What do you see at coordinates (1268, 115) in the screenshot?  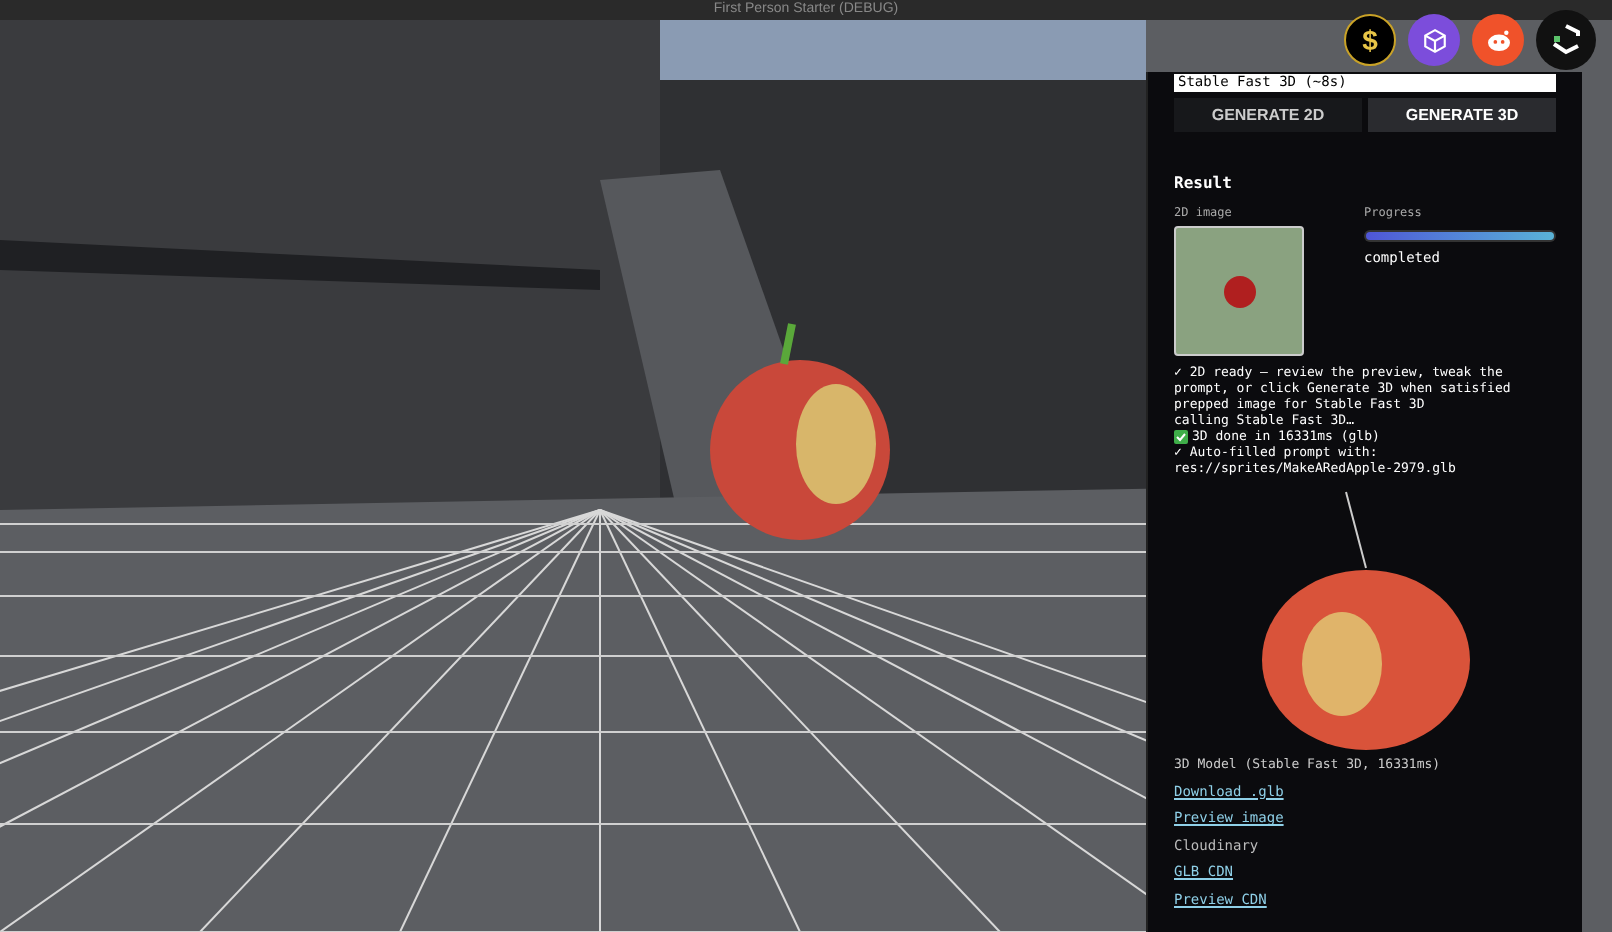 I see `generate-button: GENERATE 2D` at bounding box center [1268, 115].